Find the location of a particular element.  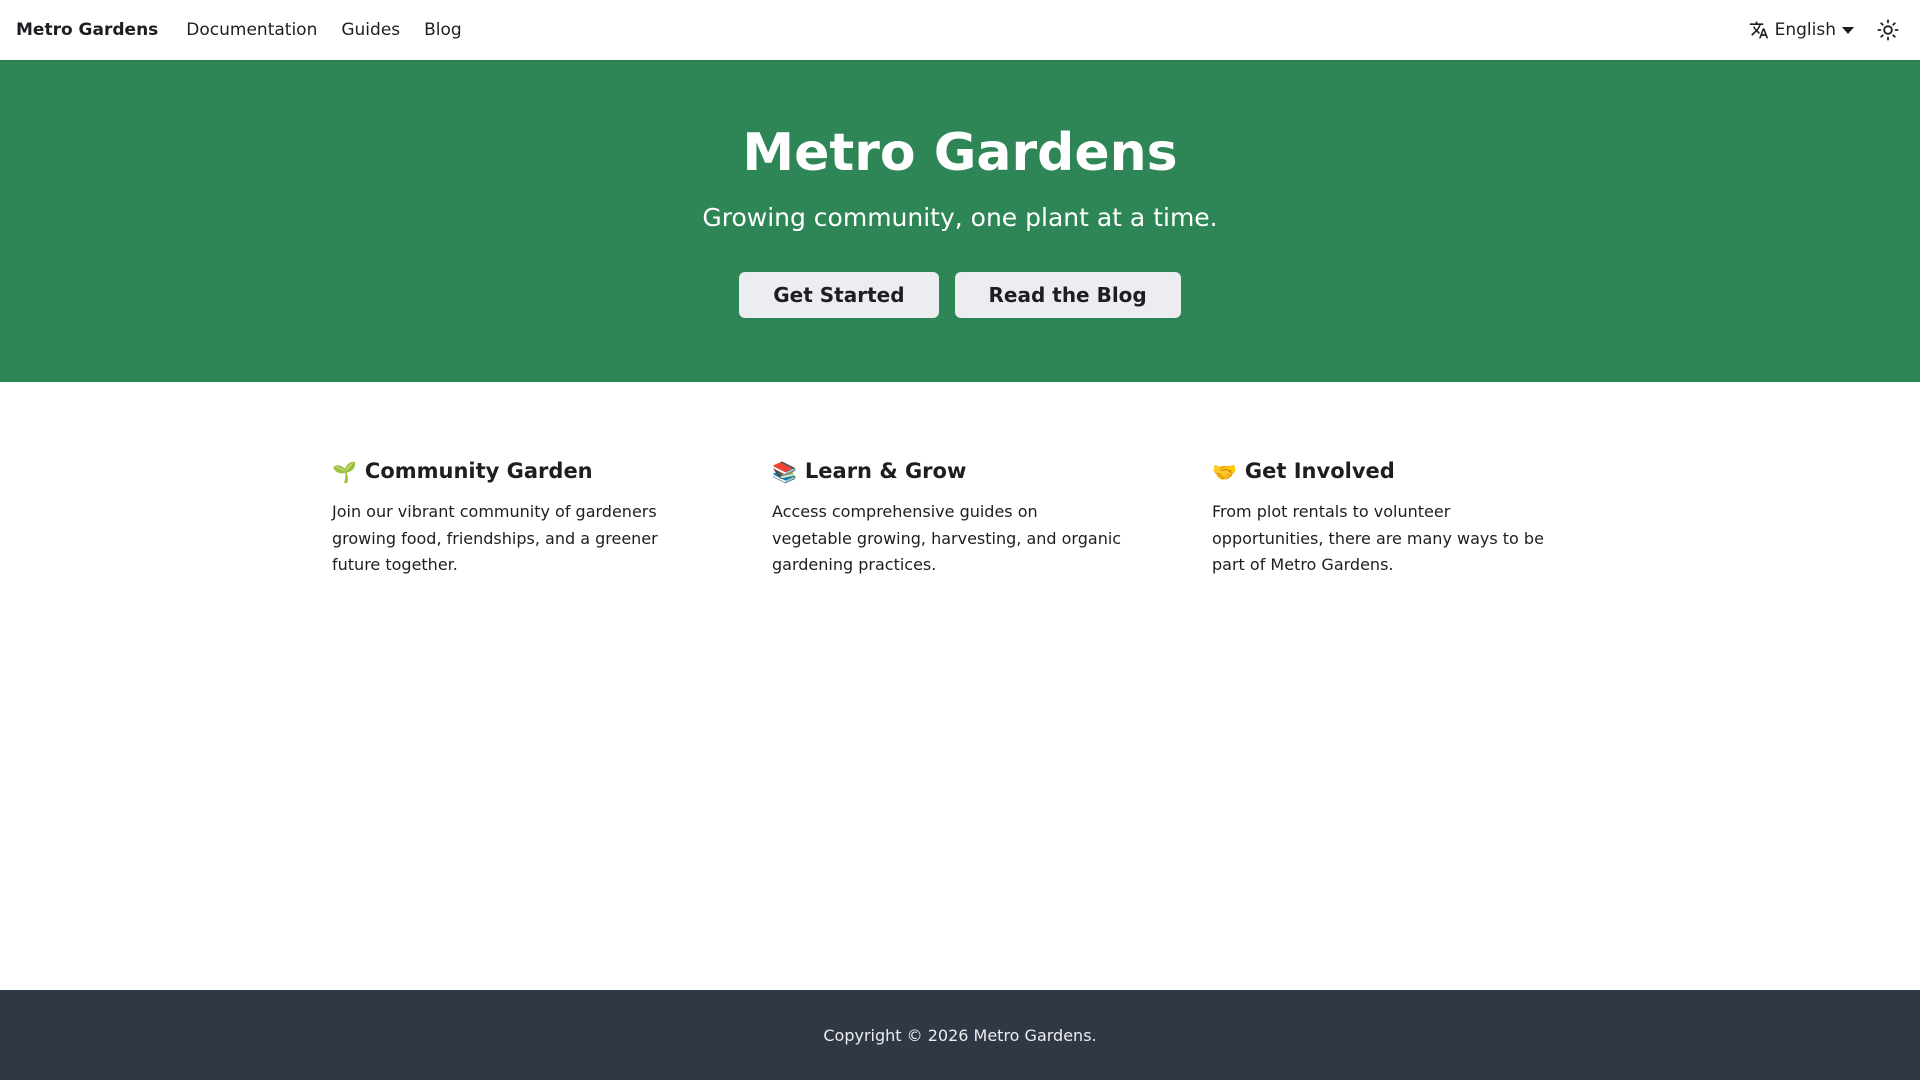

translate-icon is located at coordinates (1758, 30).